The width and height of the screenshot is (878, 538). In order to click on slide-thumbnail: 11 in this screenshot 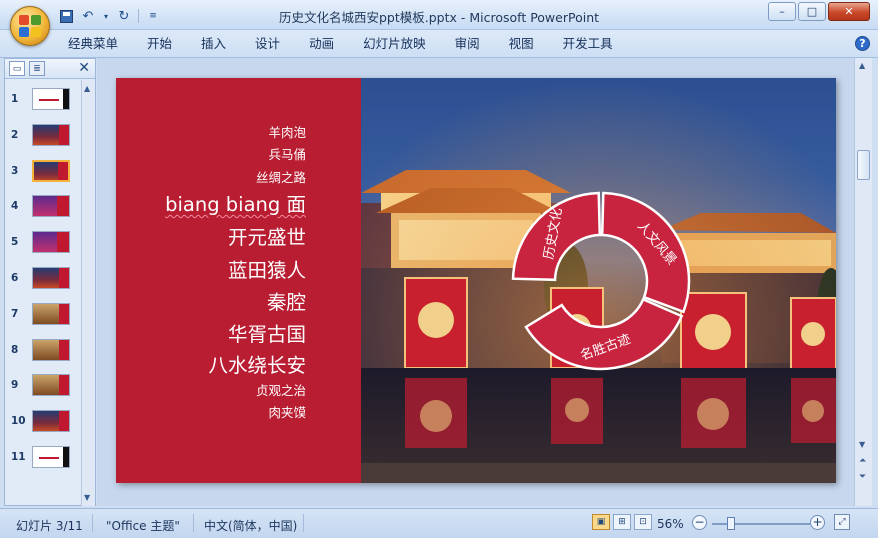, I will do `click(43, 458)`.